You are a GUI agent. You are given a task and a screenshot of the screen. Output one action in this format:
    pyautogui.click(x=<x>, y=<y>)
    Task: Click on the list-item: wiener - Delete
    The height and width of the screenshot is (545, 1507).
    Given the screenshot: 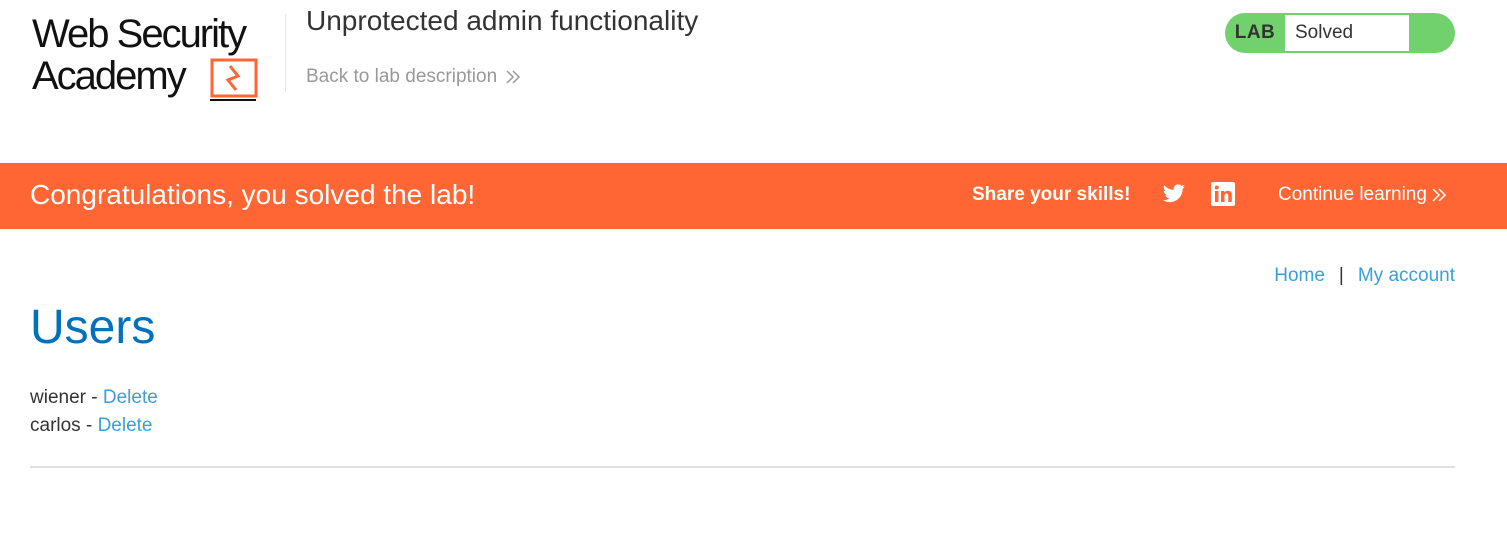 What is the action you would take?
    pyautogui.click(x=94, y=398)
    